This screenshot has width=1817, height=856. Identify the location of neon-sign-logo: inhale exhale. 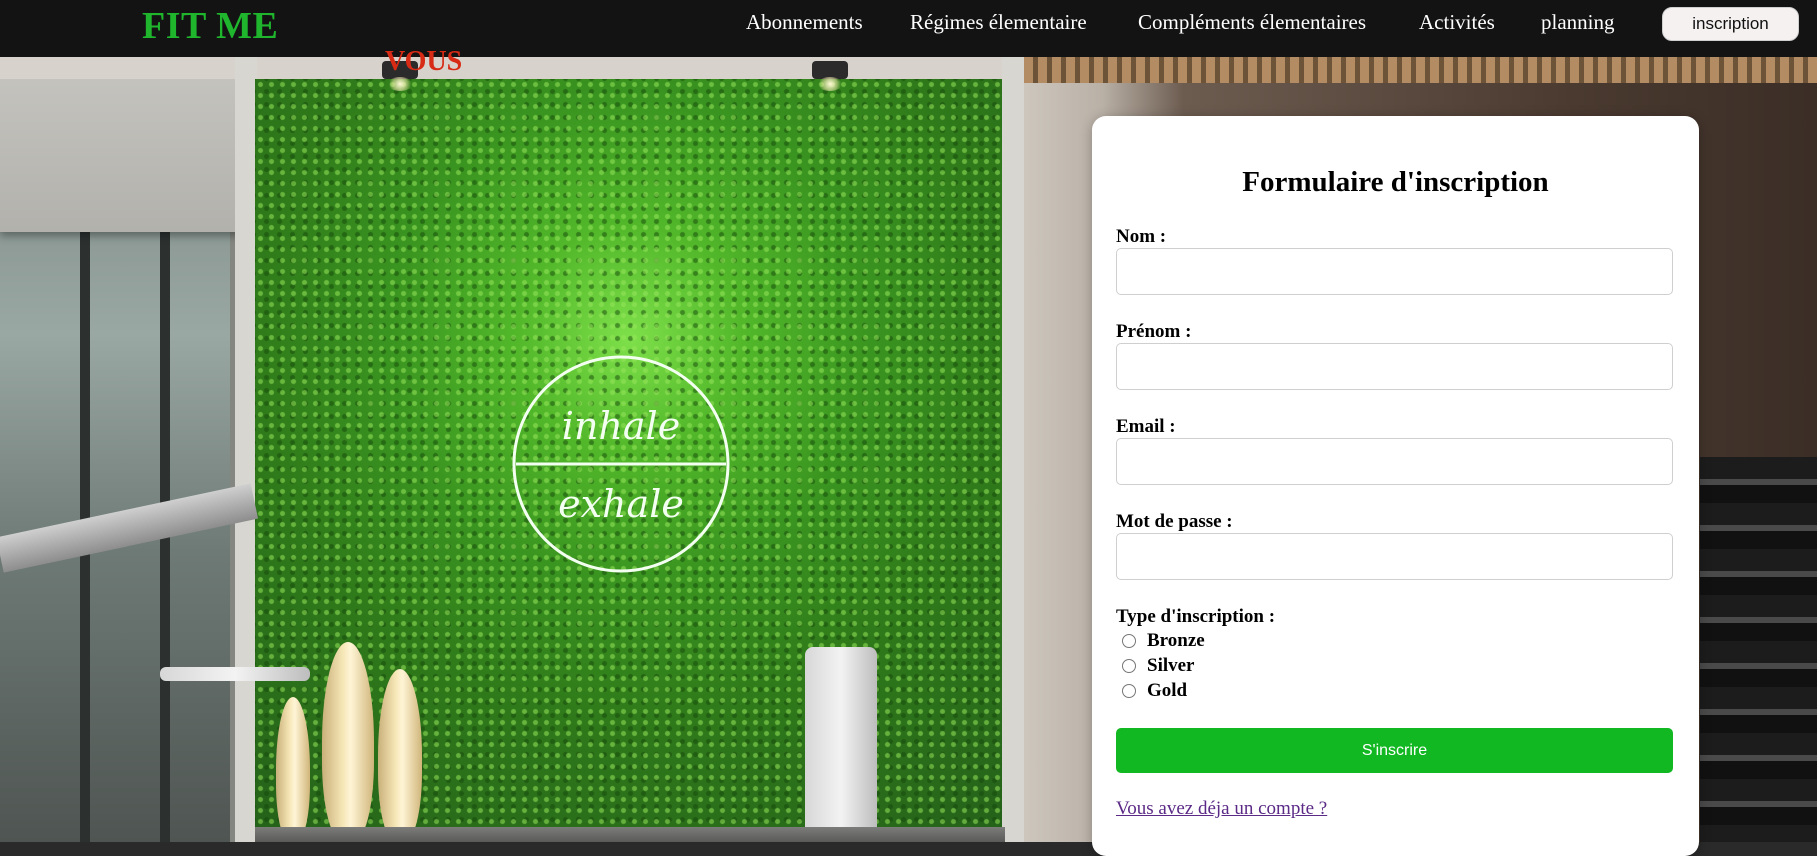
(621, 464).